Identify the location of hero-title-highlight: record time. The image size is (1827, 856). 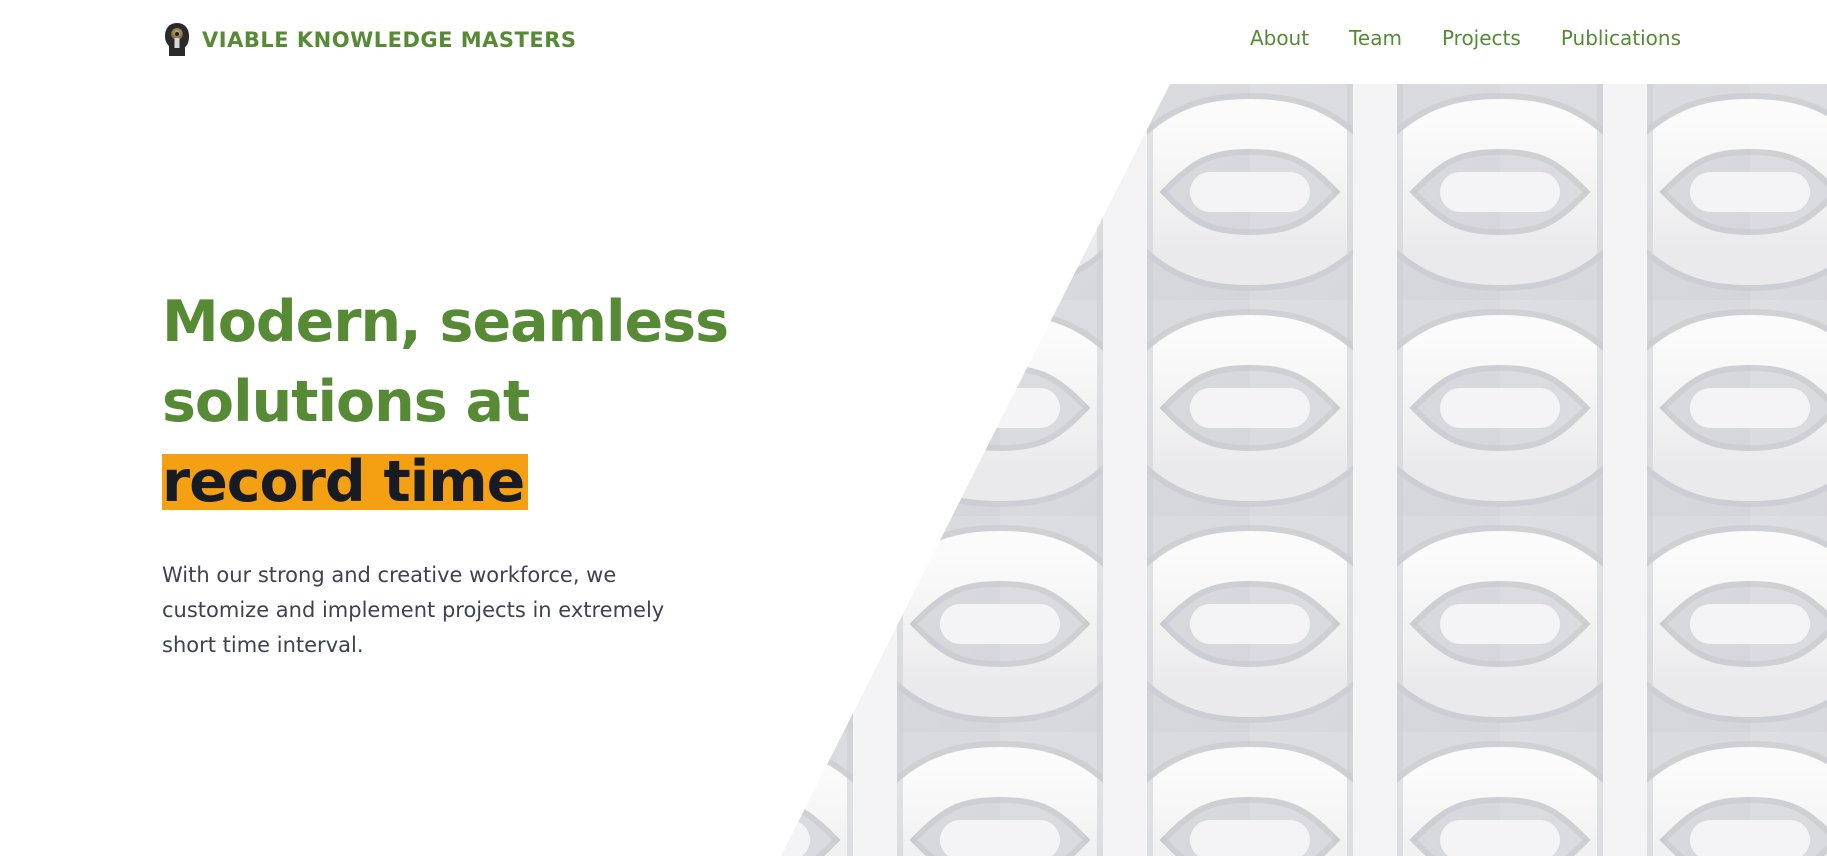
(345, 482).